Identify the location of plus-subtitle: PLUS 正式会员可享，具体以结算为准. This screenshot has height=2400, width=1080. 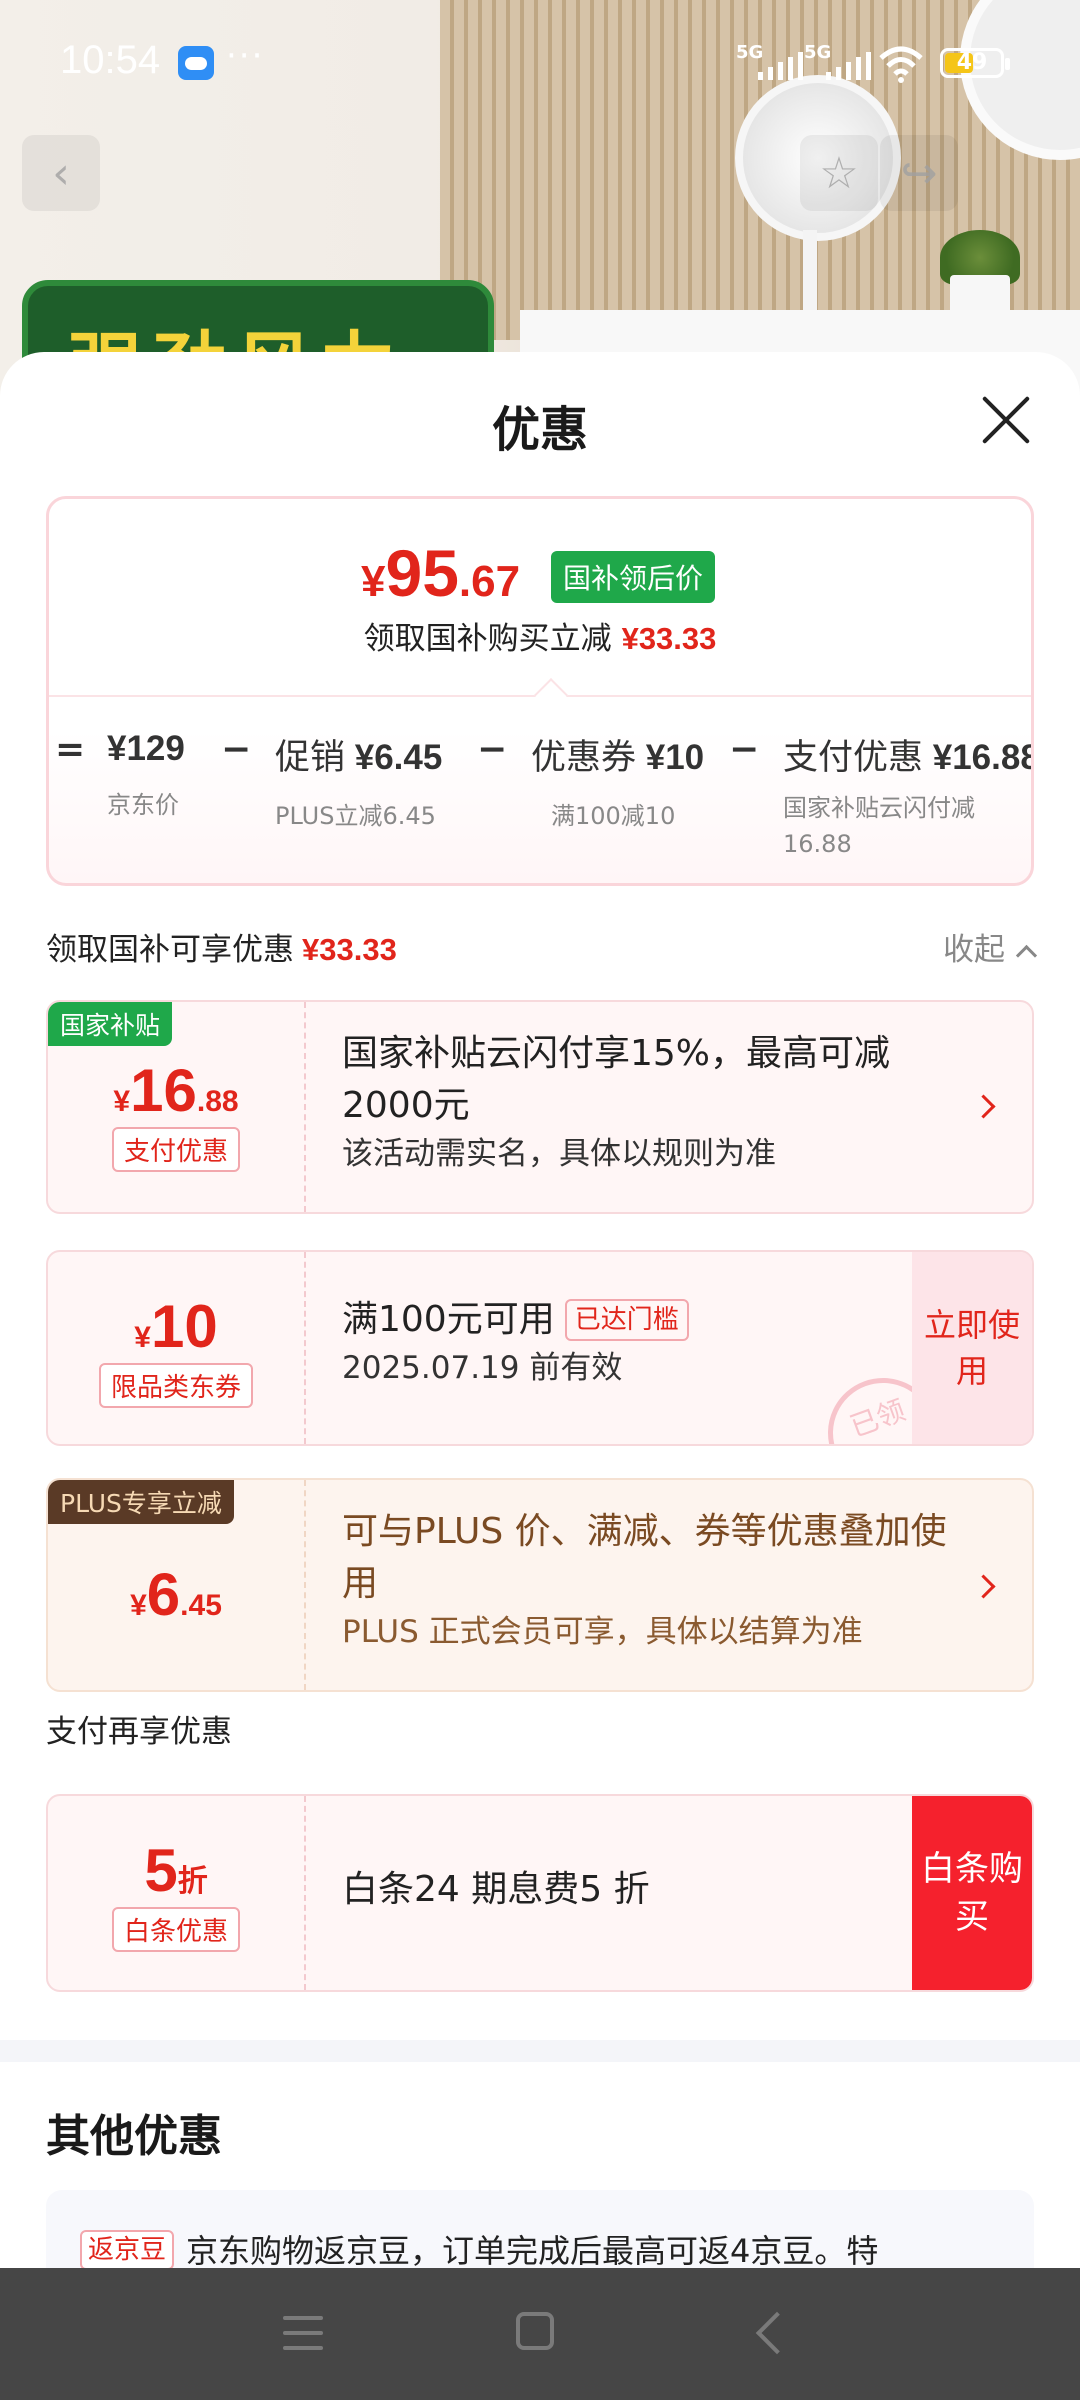
(602, 1632).